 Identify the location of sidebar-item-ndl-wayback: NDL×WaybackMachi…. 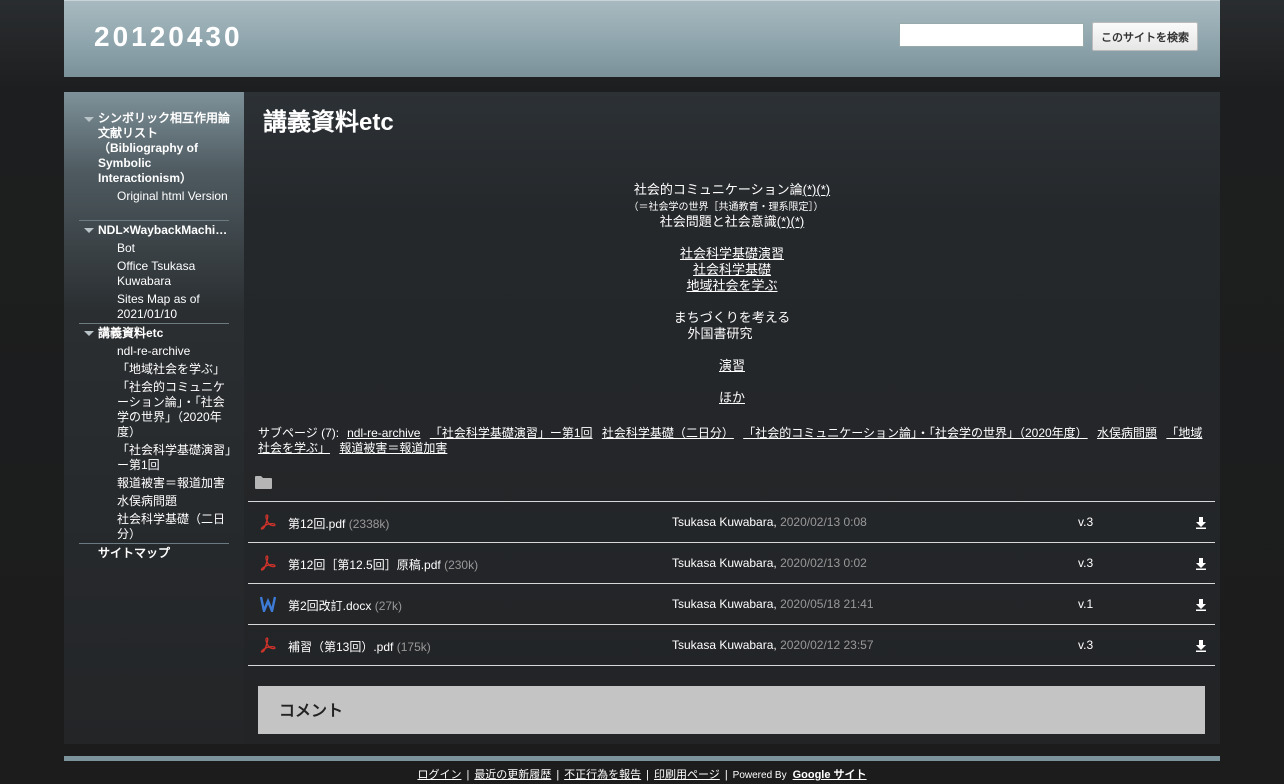
(164, 230).